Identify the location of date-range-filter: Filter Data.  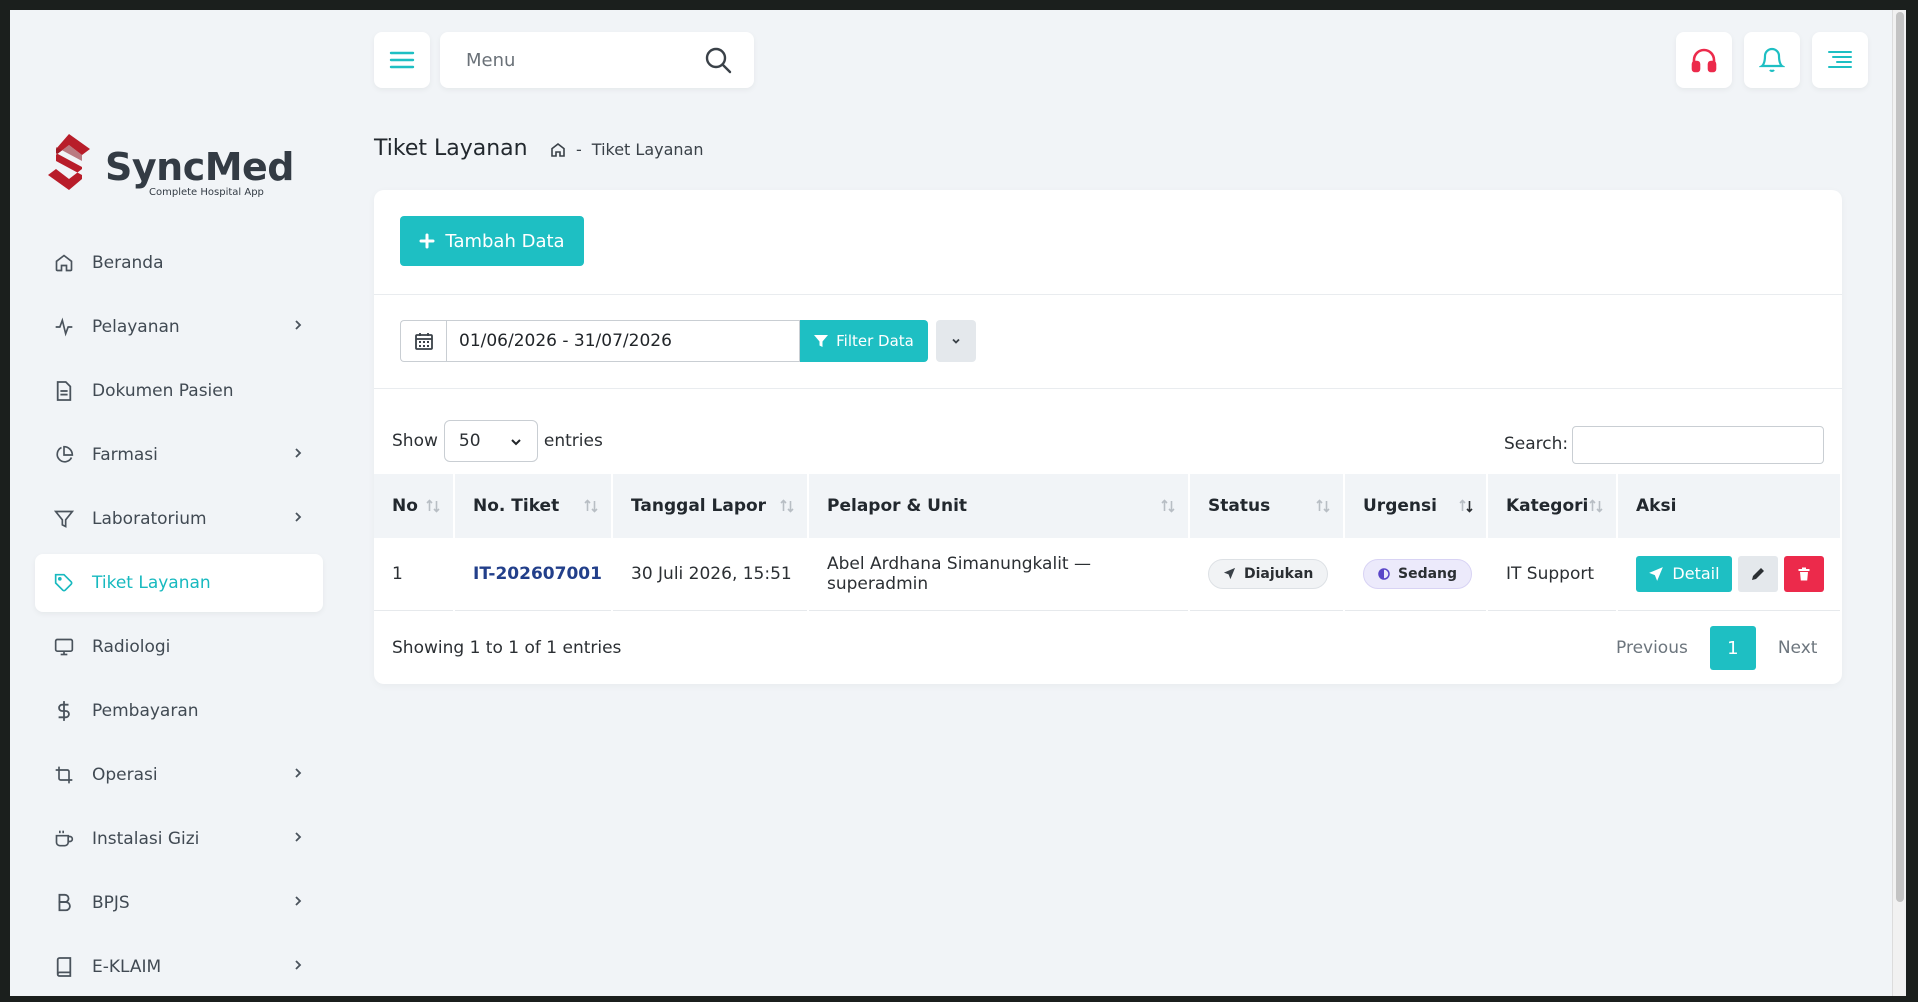
(664, 341).